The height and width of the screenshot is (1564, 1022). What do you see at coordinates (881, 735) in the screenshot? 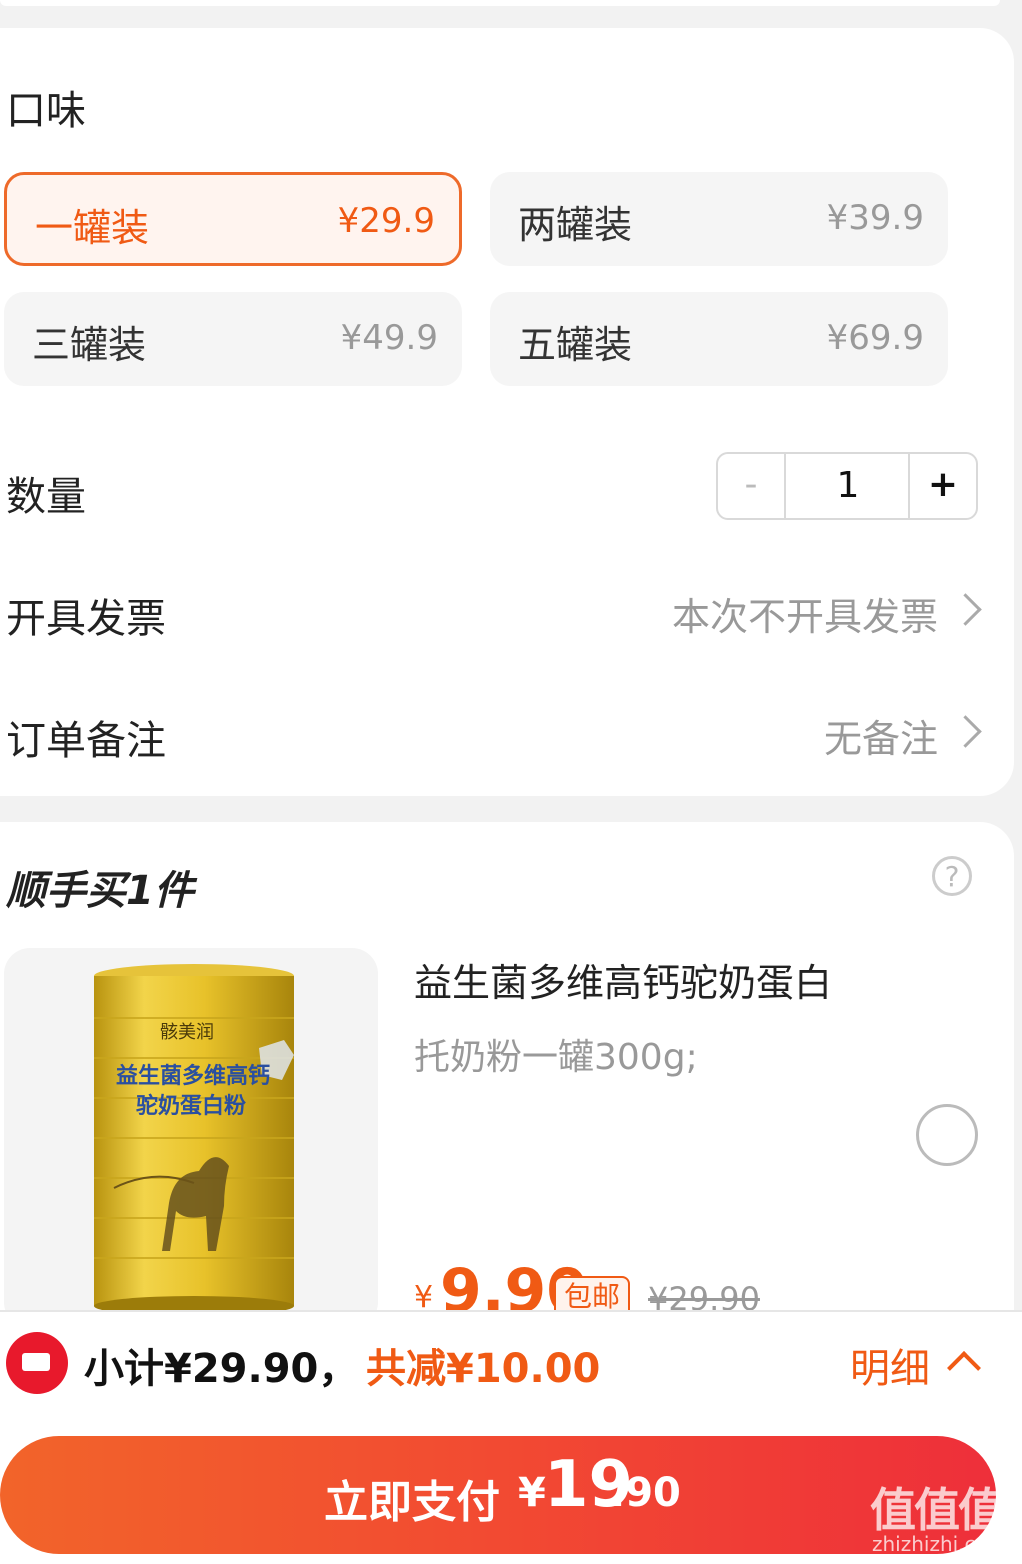
I see `remark-value: 无备注` at bounding box center [881, 735].